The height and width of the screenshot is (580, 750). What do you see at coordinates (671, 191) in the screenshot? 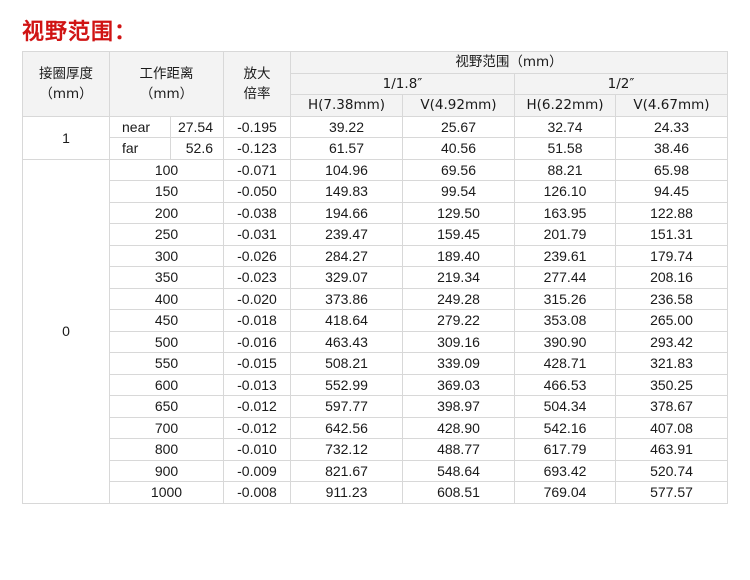
I see `v-b-cell: 94.45` at bounding box center [671, 191].